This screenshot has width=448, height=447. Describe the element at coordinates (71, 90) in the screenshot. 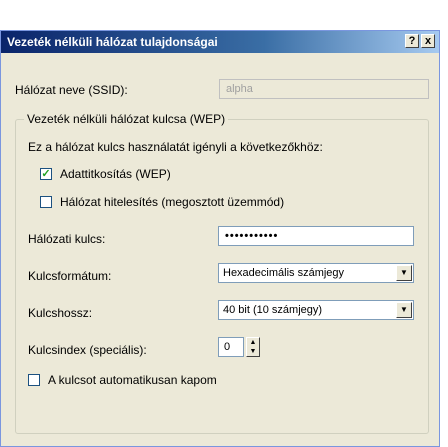

I see `ssid-label: Hálózat neve (SSID):` at that location.